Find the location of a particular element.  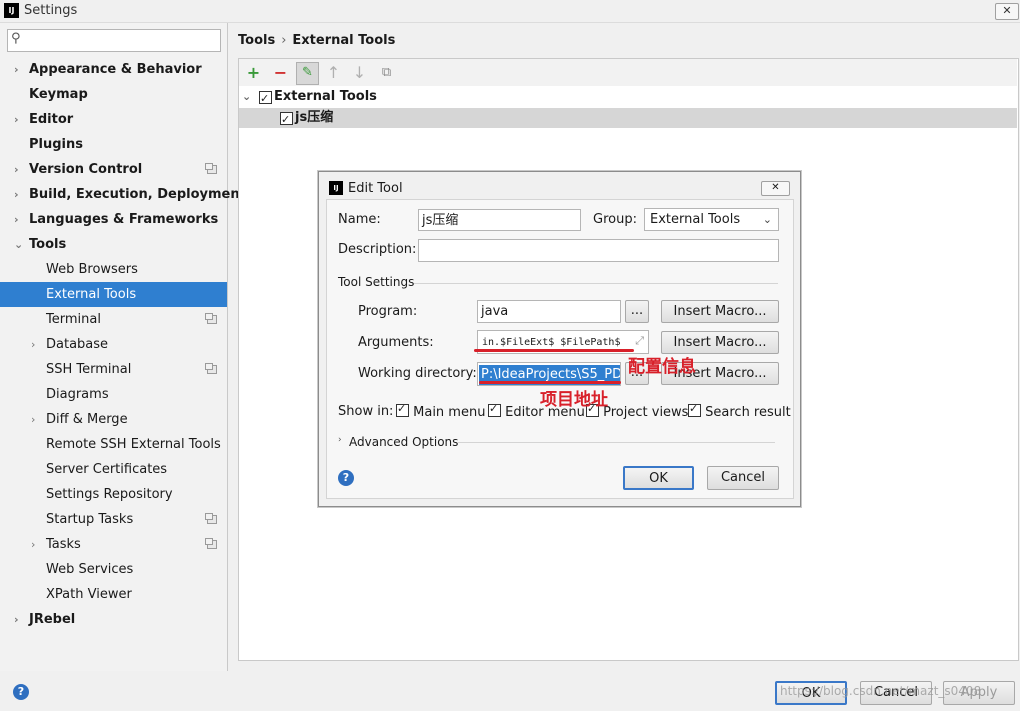

working-directory-label: Working directory: is located at coordinates (417, 373).